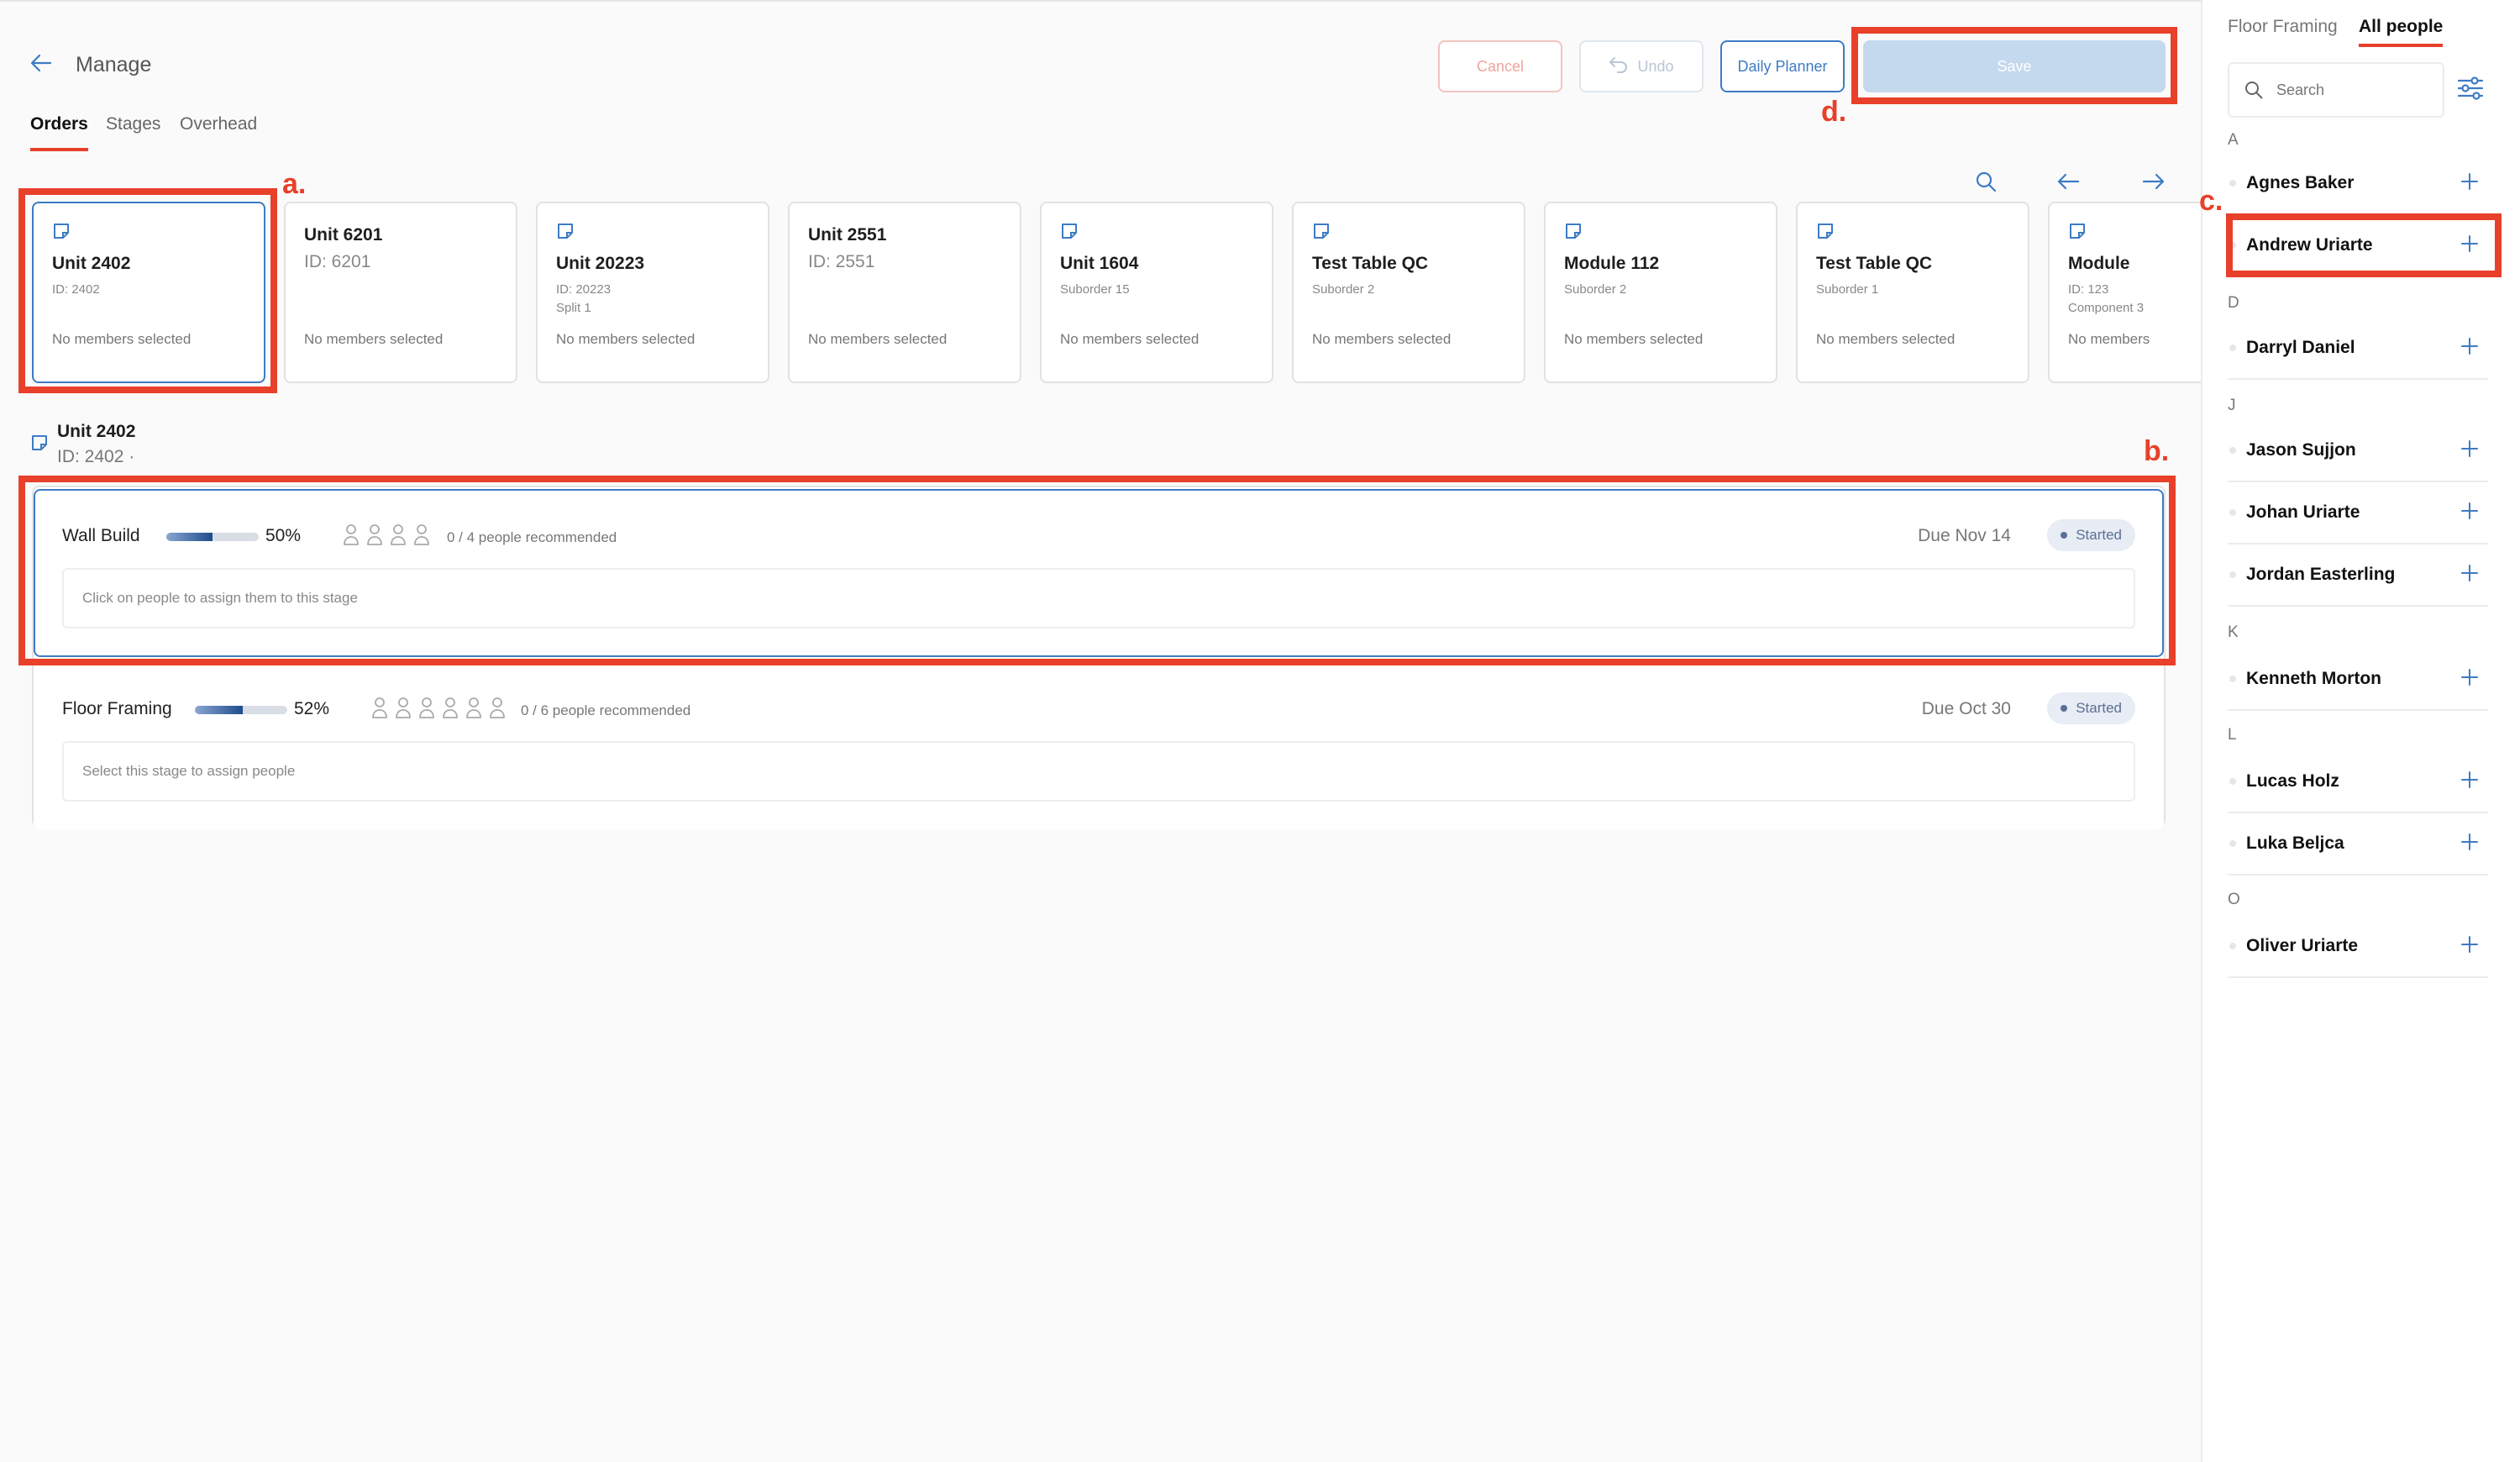  Describe the element at coordinates (1655, 66) in the screenshot. I see `undo-label: Undo` at that location.